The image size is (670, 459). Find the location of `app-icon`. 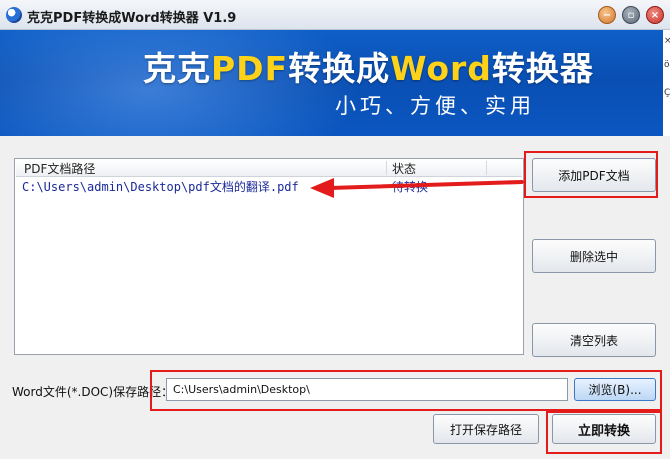

app-icon is located at coordinates (14, 15).